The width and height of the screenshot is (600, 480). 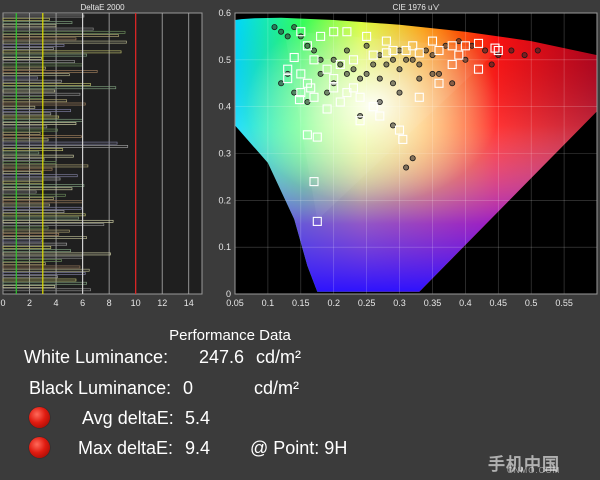 I want to click on avg-deltae-value: 5.4, so click(x=198, y=418).